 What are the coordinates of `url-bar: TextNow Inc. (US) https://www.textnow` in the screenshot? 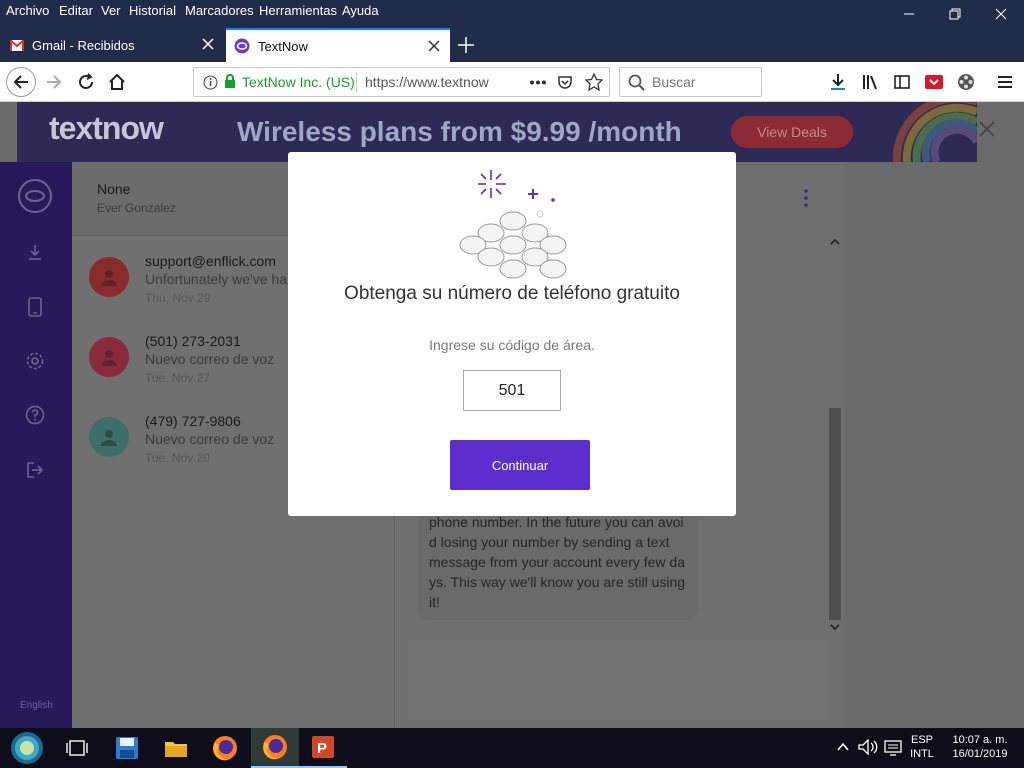 It's located at (401, 82).